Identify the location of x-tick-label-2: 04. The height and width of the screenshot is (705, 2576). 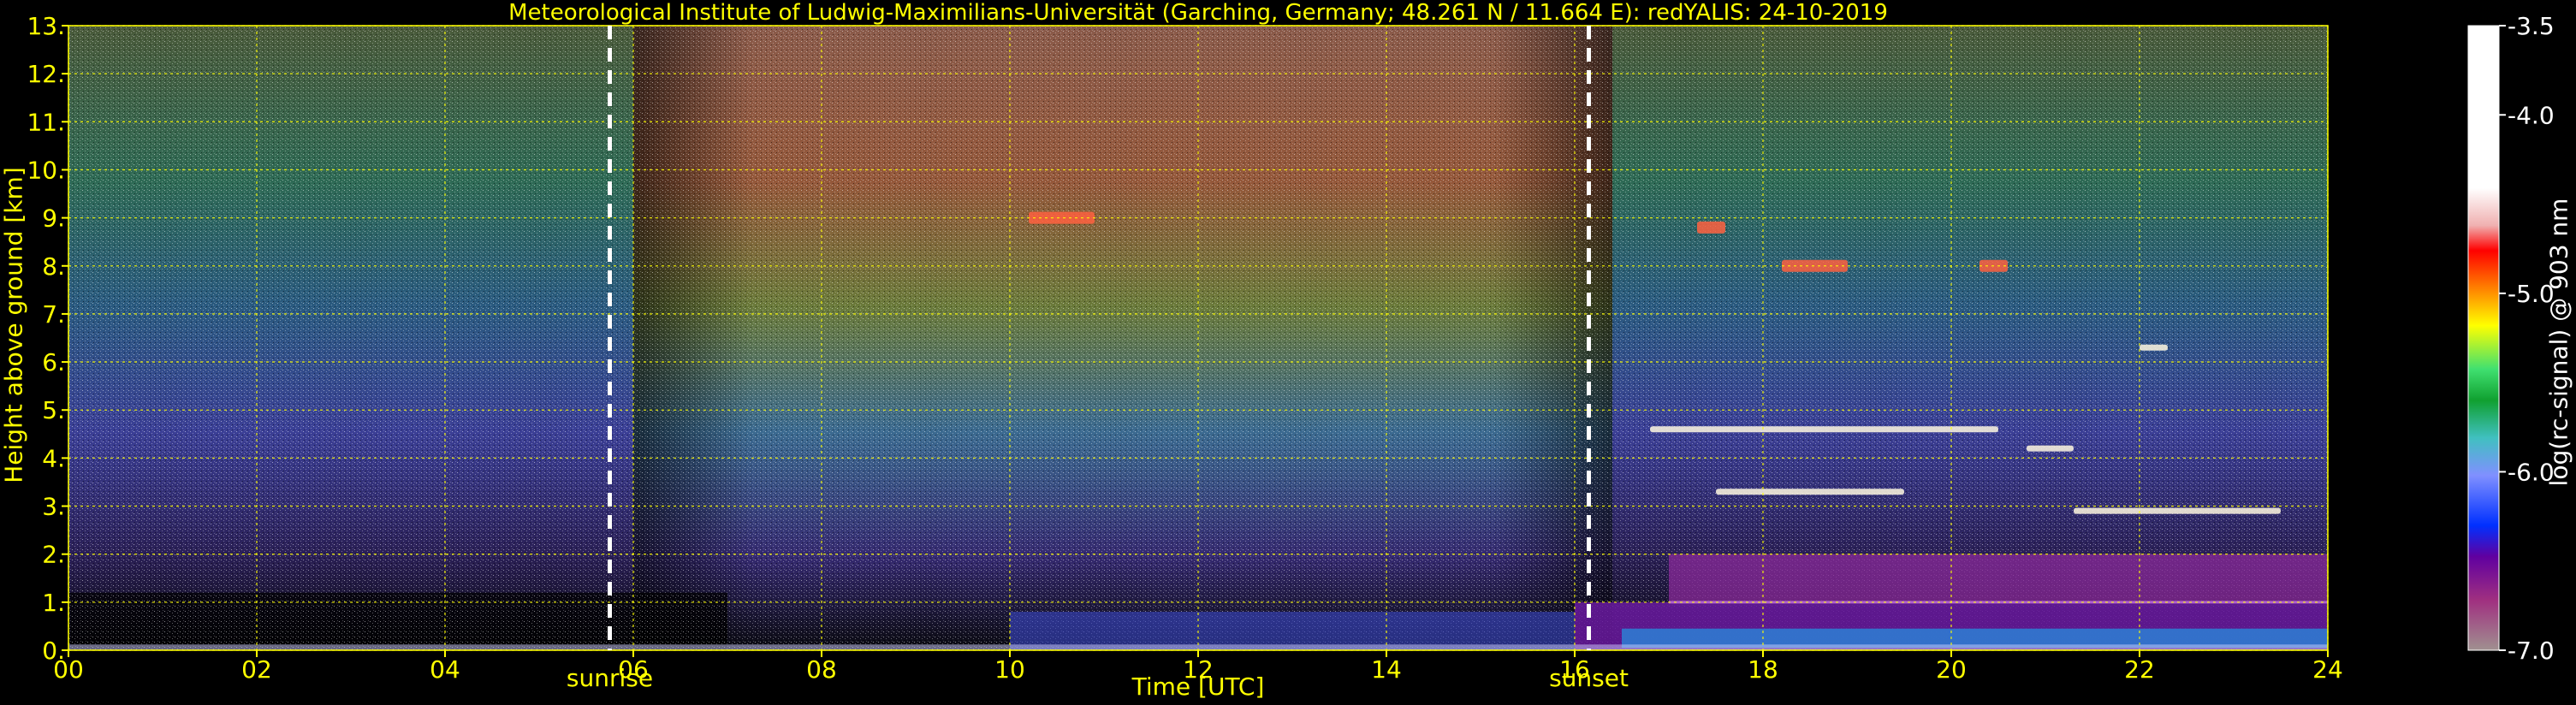
(445, 669).